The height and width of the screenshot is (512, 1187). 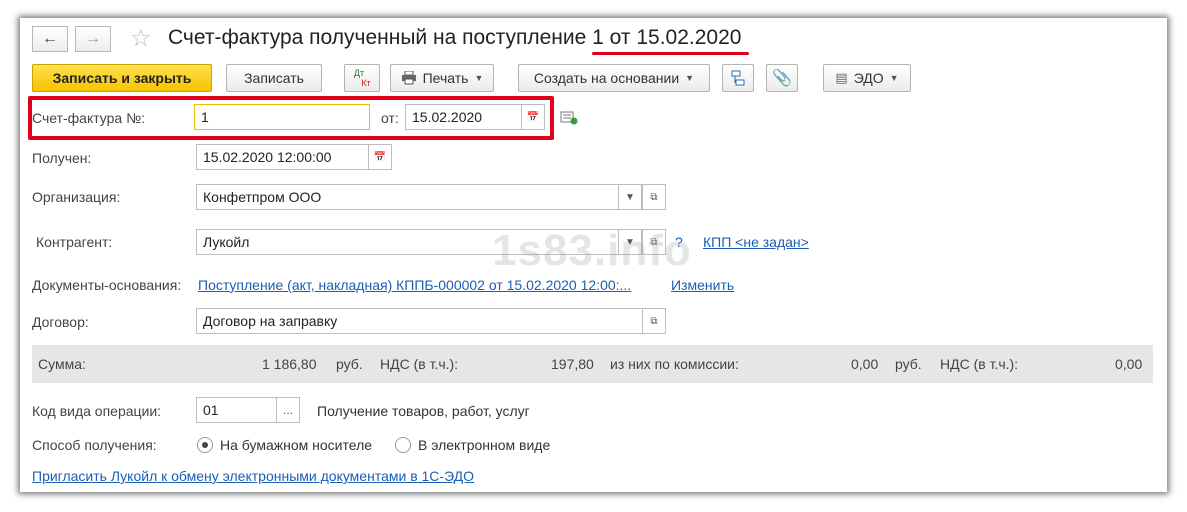 I want to click on operation-code-input: 01, so click(x=237, y=410).